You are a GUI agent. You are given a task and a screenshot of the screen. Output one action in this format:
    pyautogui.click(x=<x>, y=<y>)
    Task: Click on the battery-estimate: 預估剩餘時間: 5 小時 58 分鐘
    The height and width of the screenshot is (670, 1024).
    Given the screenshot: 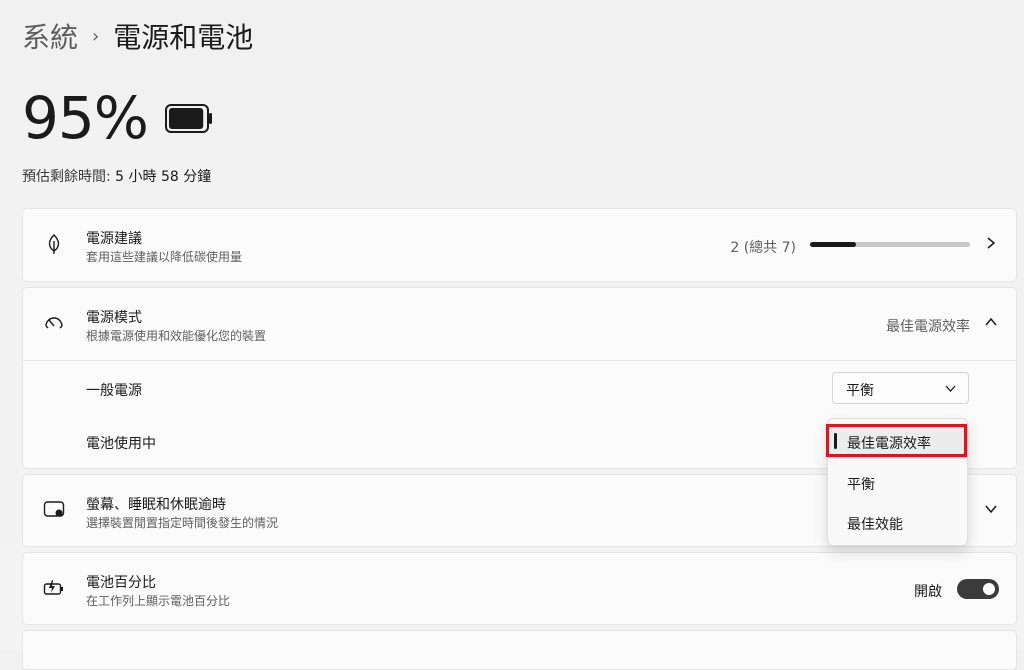 What is the action you would take?
    pyautogui.click(x=116, y=176)
    